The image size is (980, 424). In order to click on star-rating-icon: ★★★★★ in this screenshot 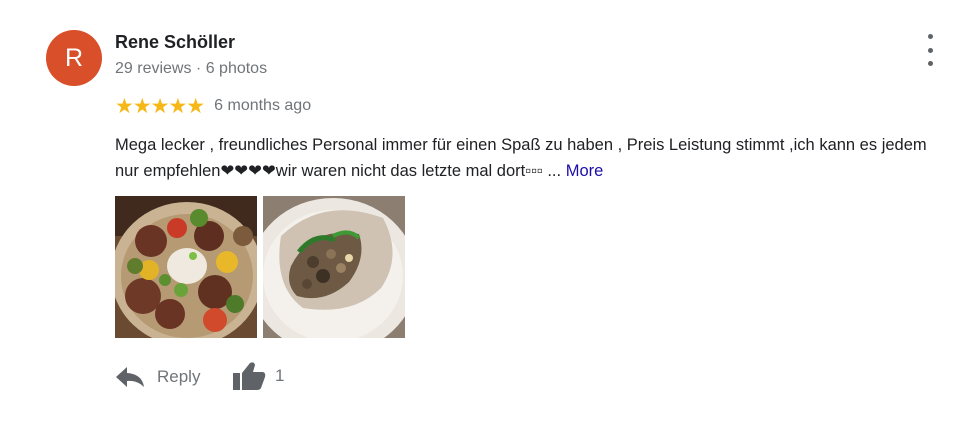, I will do `click(160, 106)`.